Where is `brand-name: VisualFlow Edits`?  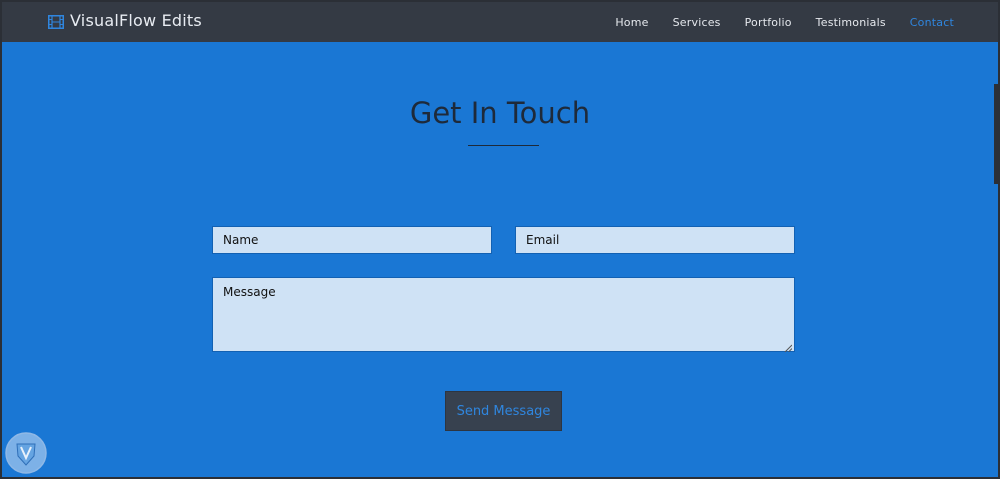 brand-name: VisualFlow Edits is located at coordinates (136, 20).